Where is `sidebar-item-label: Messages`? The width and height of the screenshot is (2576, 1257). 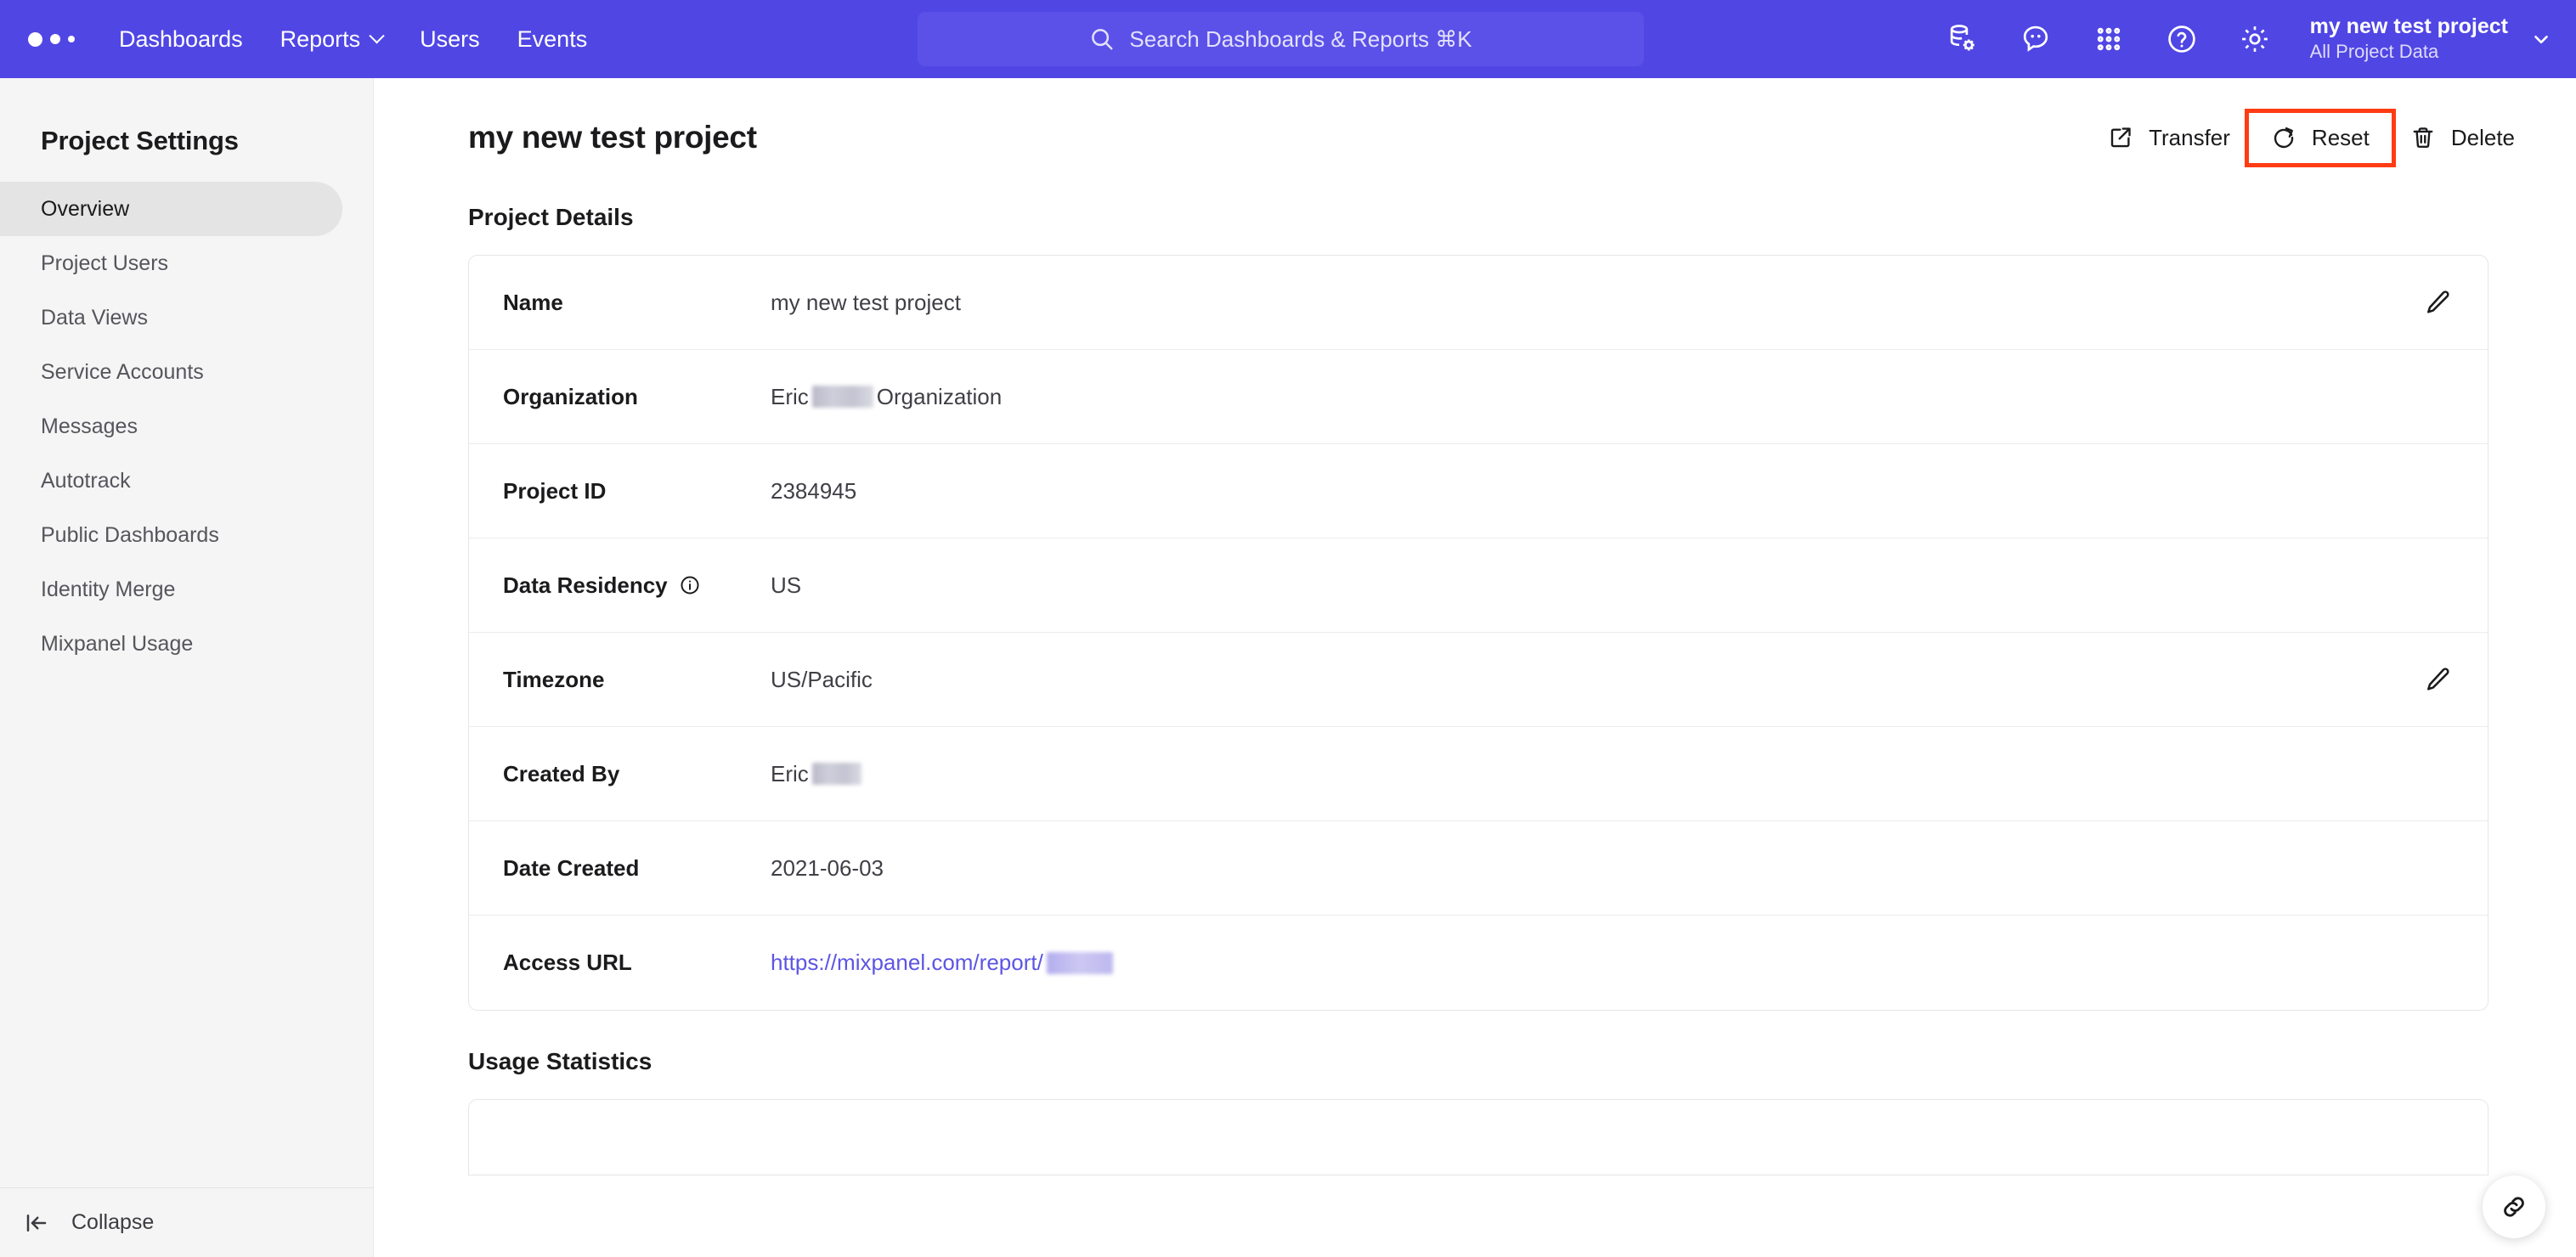
sidebar-item-label: Messages is located at coordinates (90, 426).